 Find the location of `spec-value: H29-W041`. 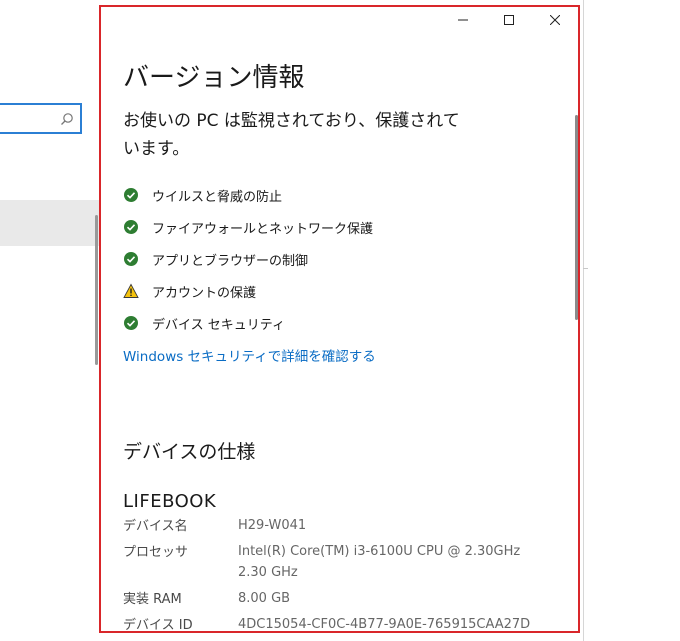

spec-value: H29-W041 is located at coordinates (272, 525).